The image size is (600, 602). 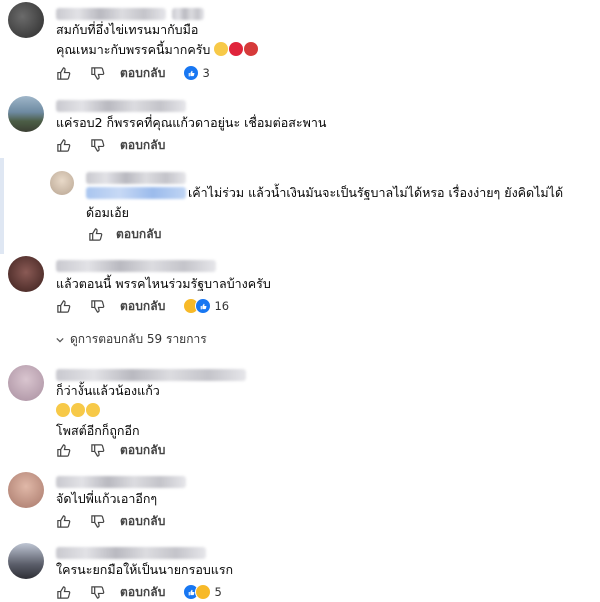 I want to click on unamused-emoji-icon, so click(x=93, y=410).